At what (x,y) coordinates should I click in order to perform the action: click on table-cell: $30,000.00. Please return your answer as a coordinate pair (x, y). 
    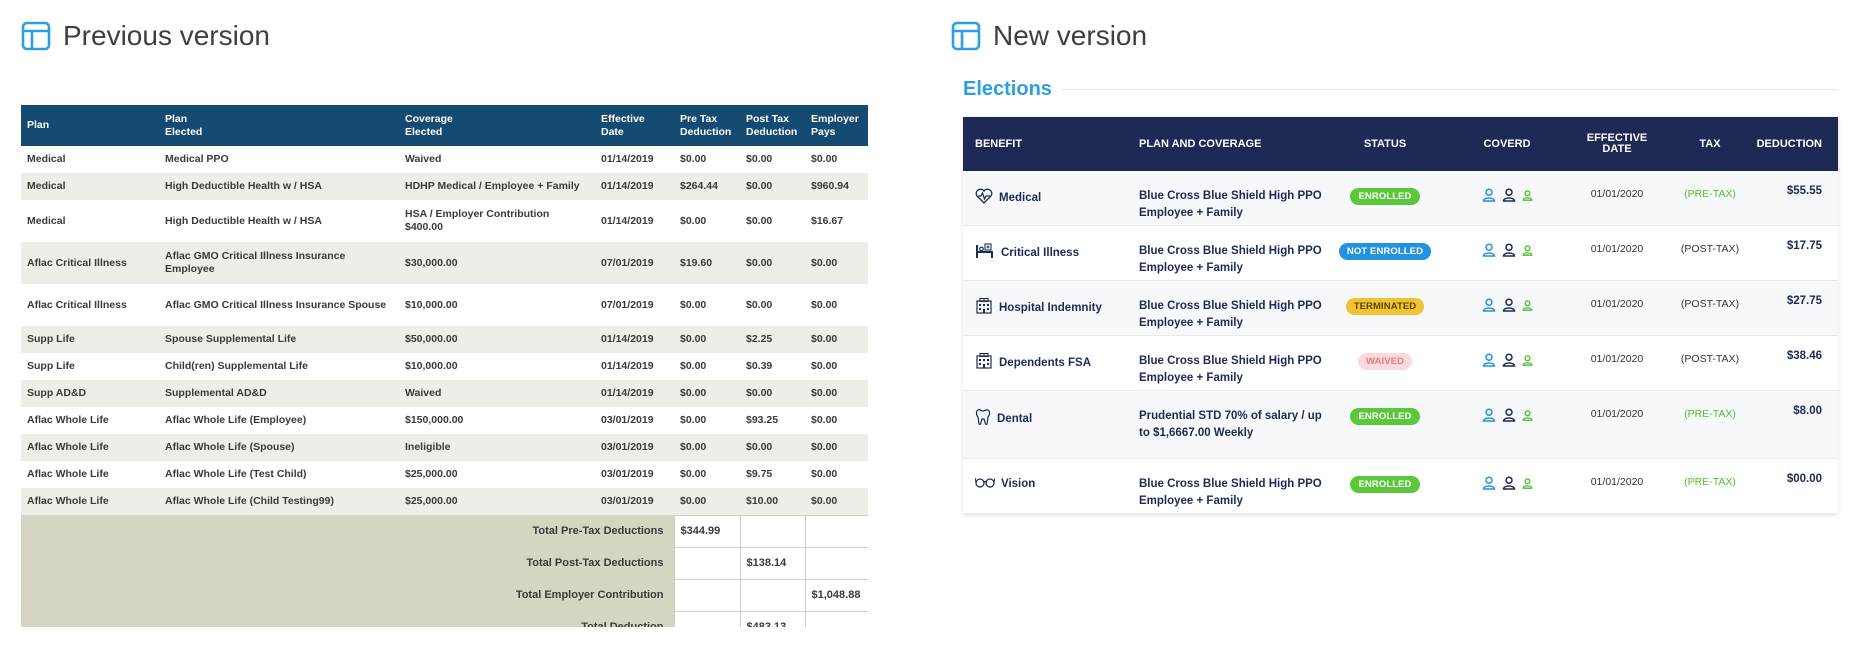
    Looking at the image, I should click on (497, 263).